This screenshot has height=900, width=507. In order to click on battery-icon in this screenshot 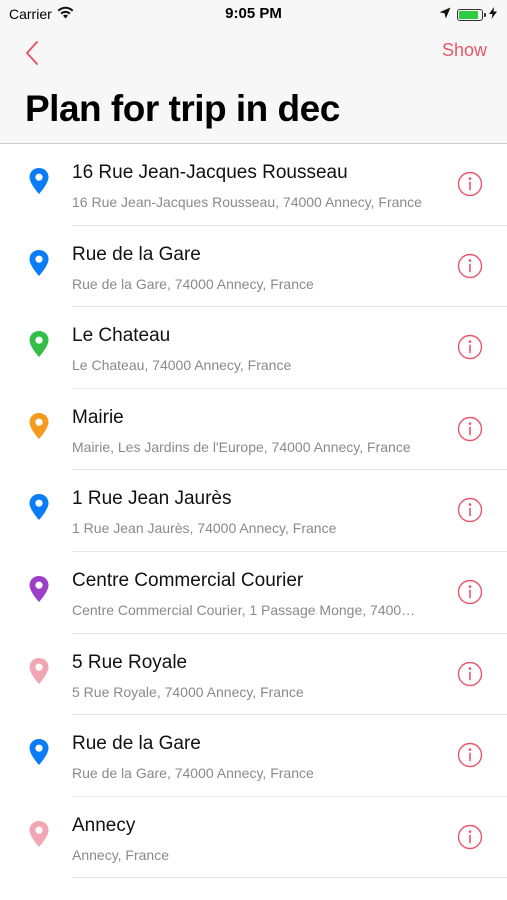, I will do `click(471, 15)`.